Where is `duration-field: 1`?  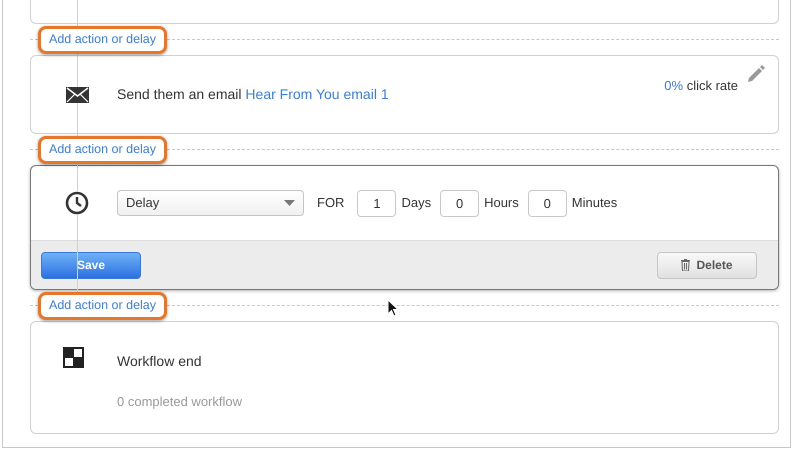 duration-field: 1 is located at coordinates (376, 203).